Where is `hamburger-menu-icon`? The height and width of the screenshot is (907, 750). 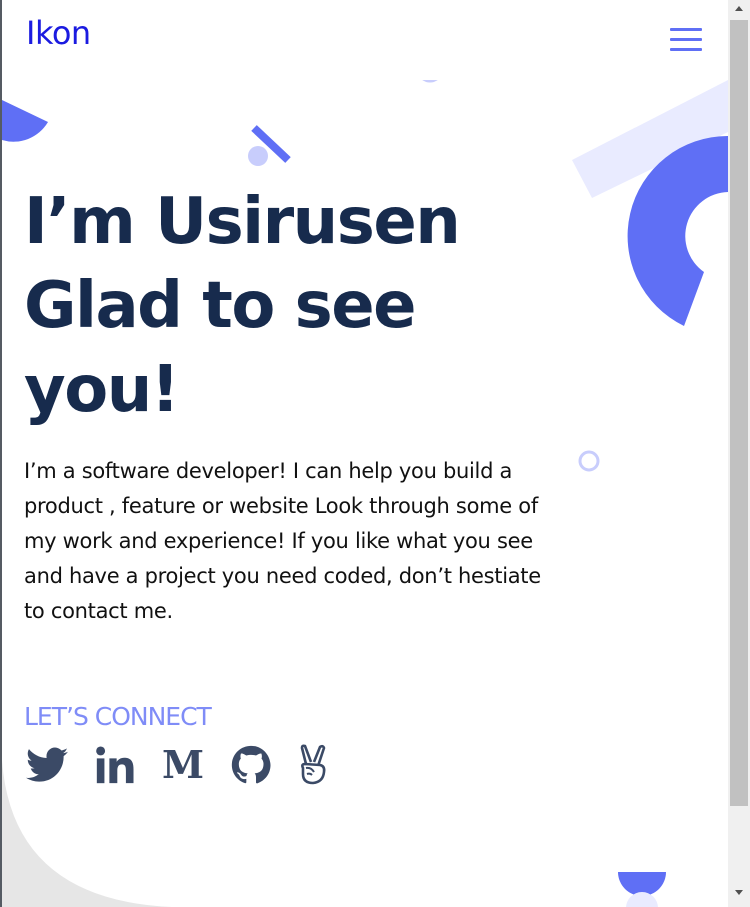 hamburger-menu-icon is located at coordinates (686, 41).